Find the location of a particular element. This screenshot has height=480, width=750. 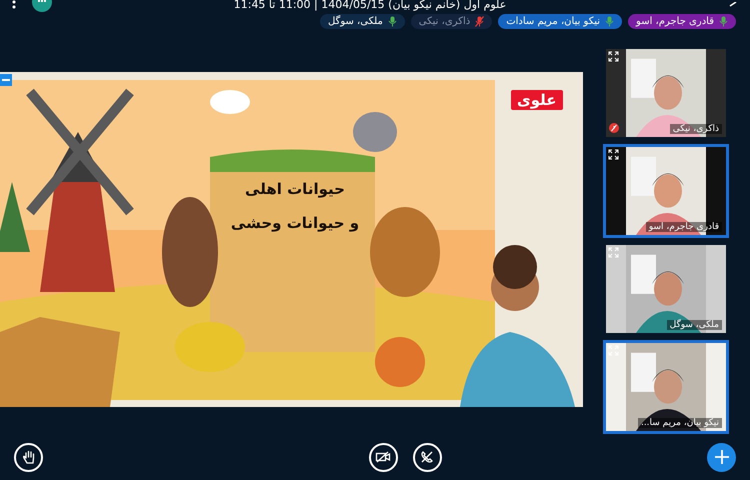

participant-chip: قادری جاجرم، اسو is located at coordinates (682, 21).